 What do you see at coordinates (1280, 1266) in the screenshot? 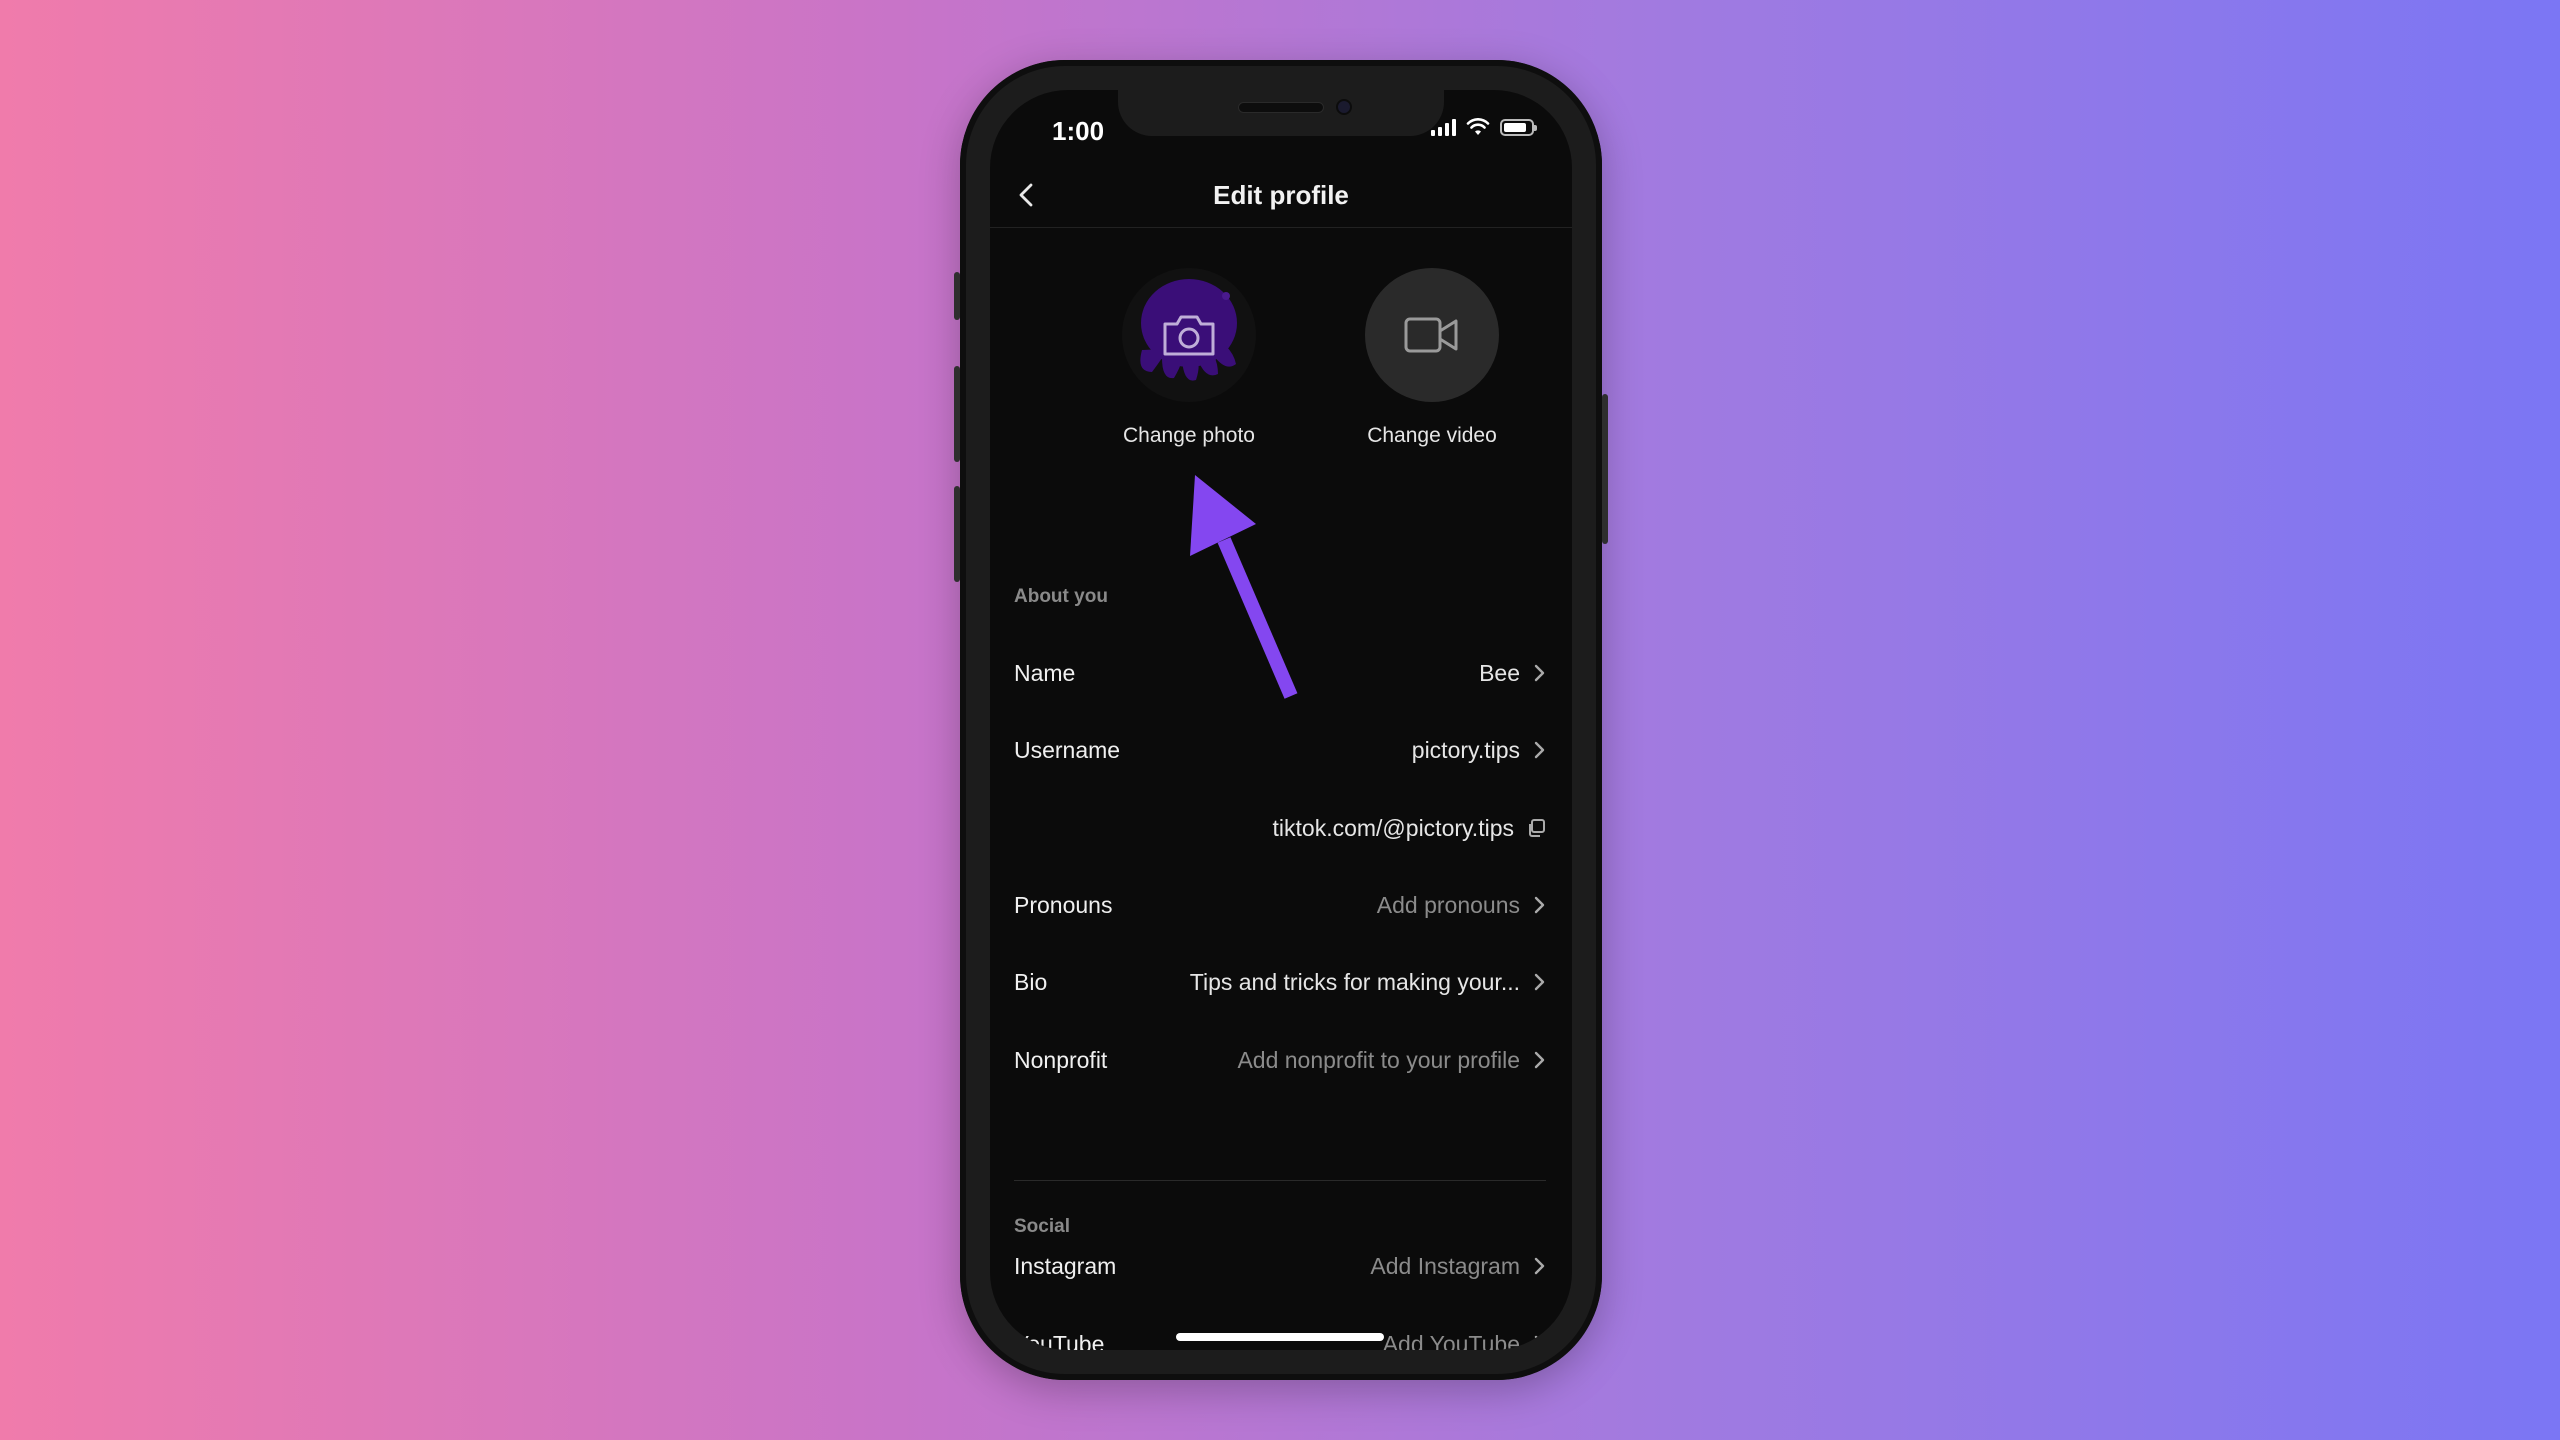
I see `row-instagram: Instagram Add Instagram` at bounding box center [1280, 1266].